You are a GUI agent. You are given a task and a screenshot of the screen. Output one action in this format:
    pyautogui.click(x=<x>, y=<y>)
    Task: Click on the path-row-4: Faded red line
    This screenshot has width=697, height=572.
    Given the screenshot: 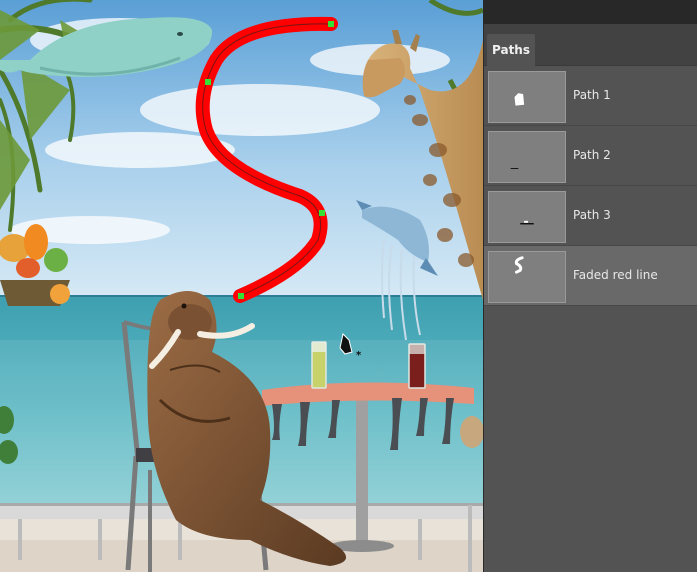 What is the action you would take?
    pyautogui.click(x=590, y=276)
    